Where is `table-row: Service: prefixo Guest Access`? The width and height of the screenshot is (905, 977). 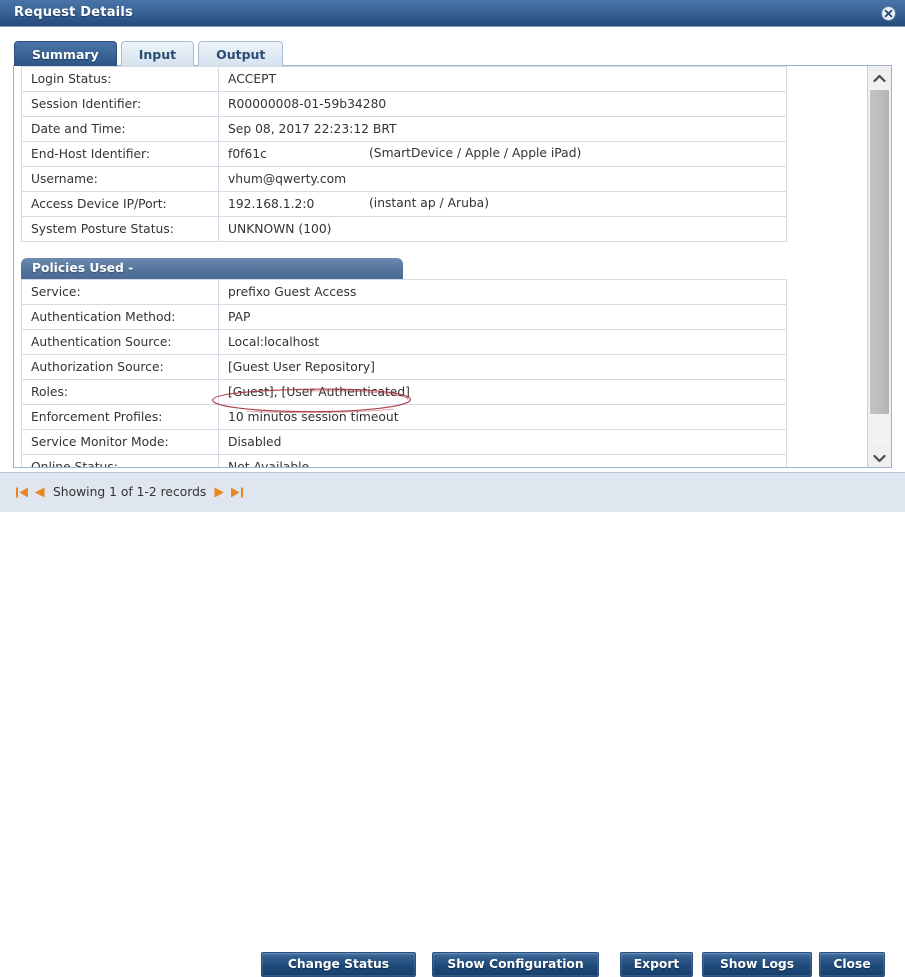
table-row: Service: prefixo Guest Access is located at coordinates (404, 292).